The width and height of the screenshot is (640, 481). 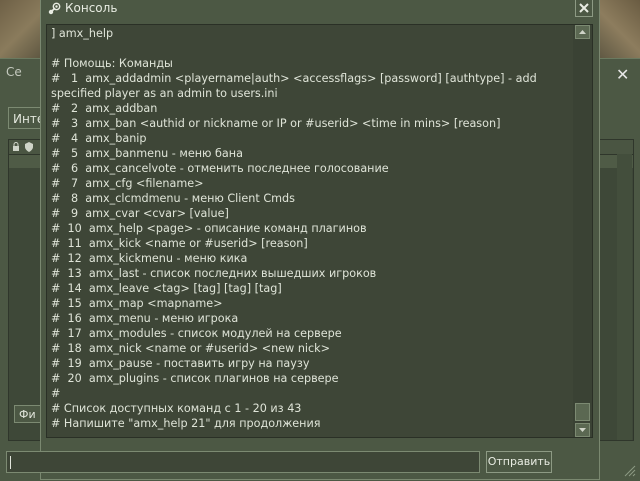 I want to click on console-title: Консоль, so click(x=91, y=8).